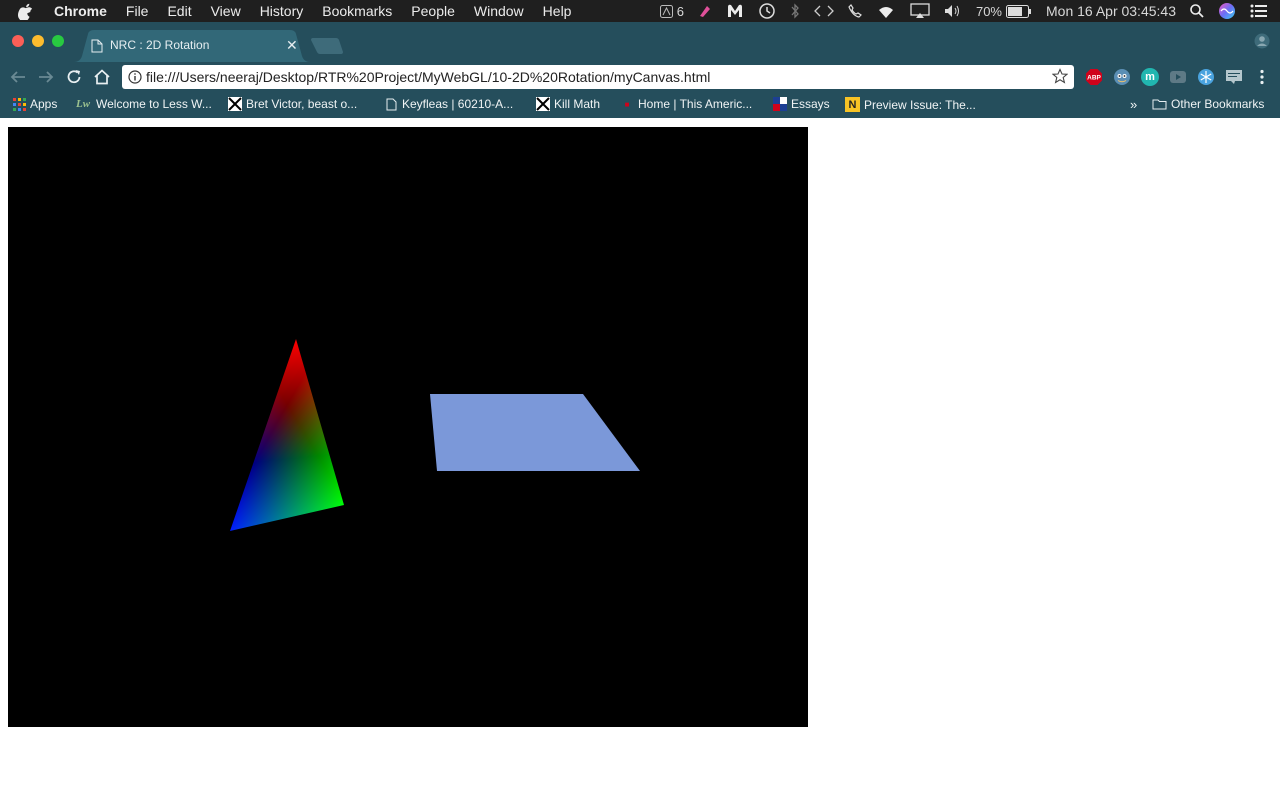 The height and width of the screenshot is (800, 1280). Describe the element at coordinates (810, 104) in the screenshot. I see `bookmark-label: Essays` at that location.